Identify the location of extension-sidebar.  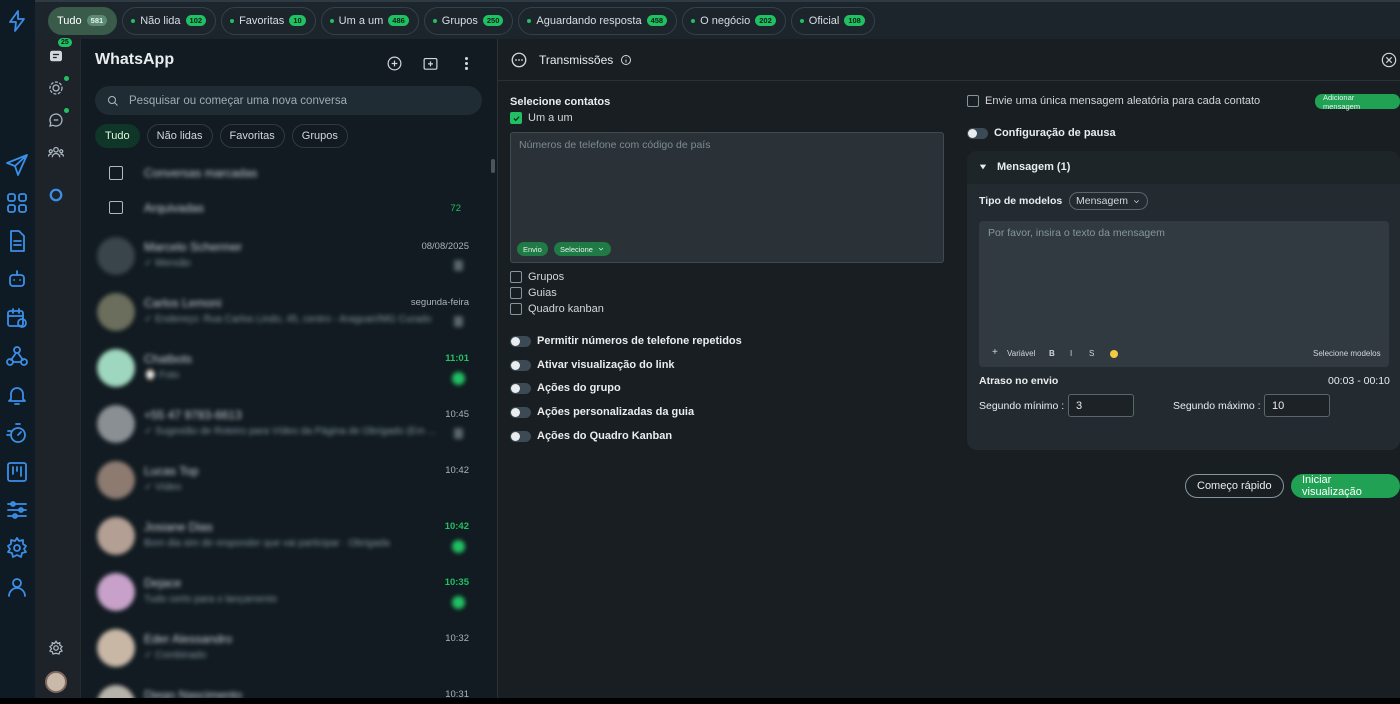
(17, 352).